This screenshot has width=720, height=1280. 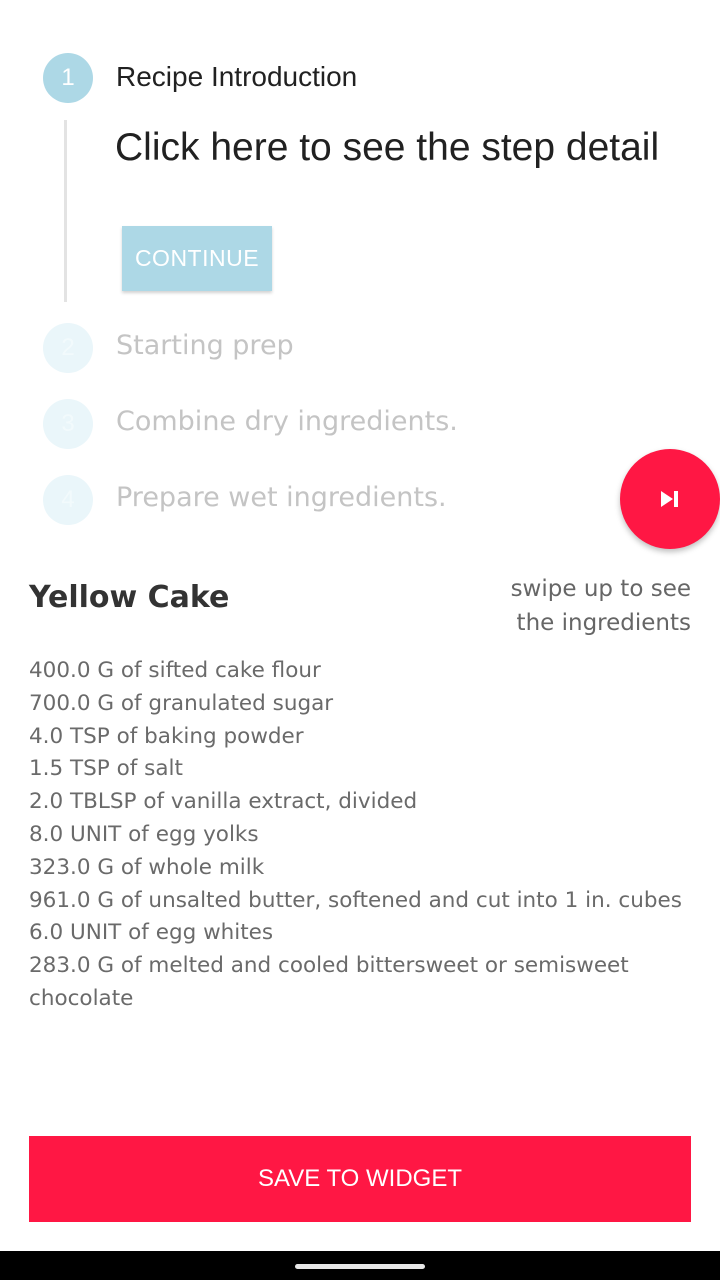 What do you see at coordinates (223, 802) in the screenshot?
I see `ingredient-item: 2.0 TBLSP of vanilla extract, divided` at bounding box center [223, 802].